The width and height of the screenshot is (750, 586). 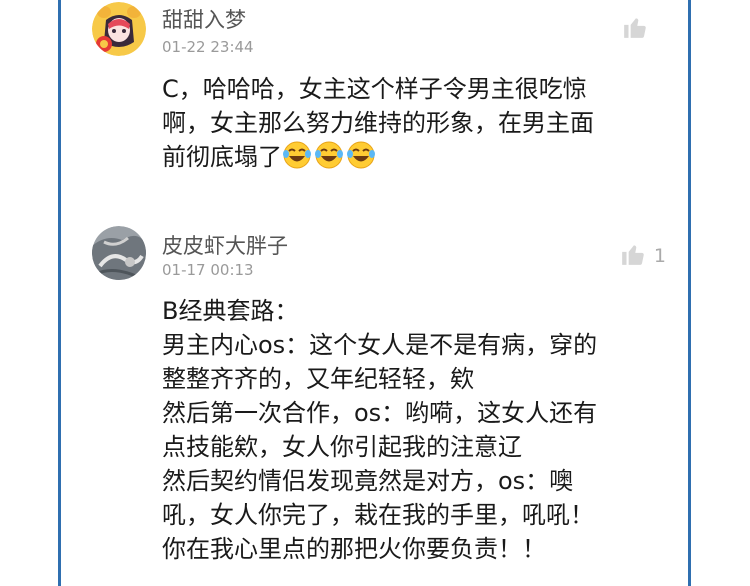 What do you see at coordinates (222, 157) in the screenshot?
I see `comment-line: 前彻底塌了` at bounding box center [222, 157].